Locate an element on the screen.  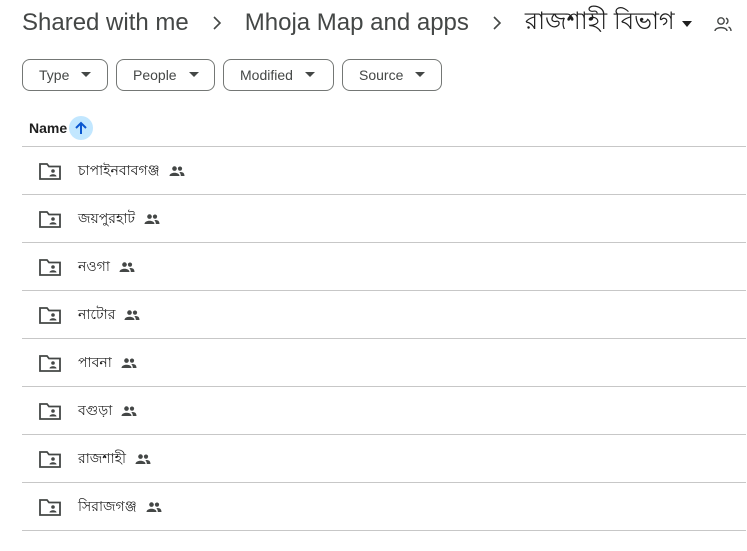
filter-type-chip: Type is located at coordinates (65, 75).